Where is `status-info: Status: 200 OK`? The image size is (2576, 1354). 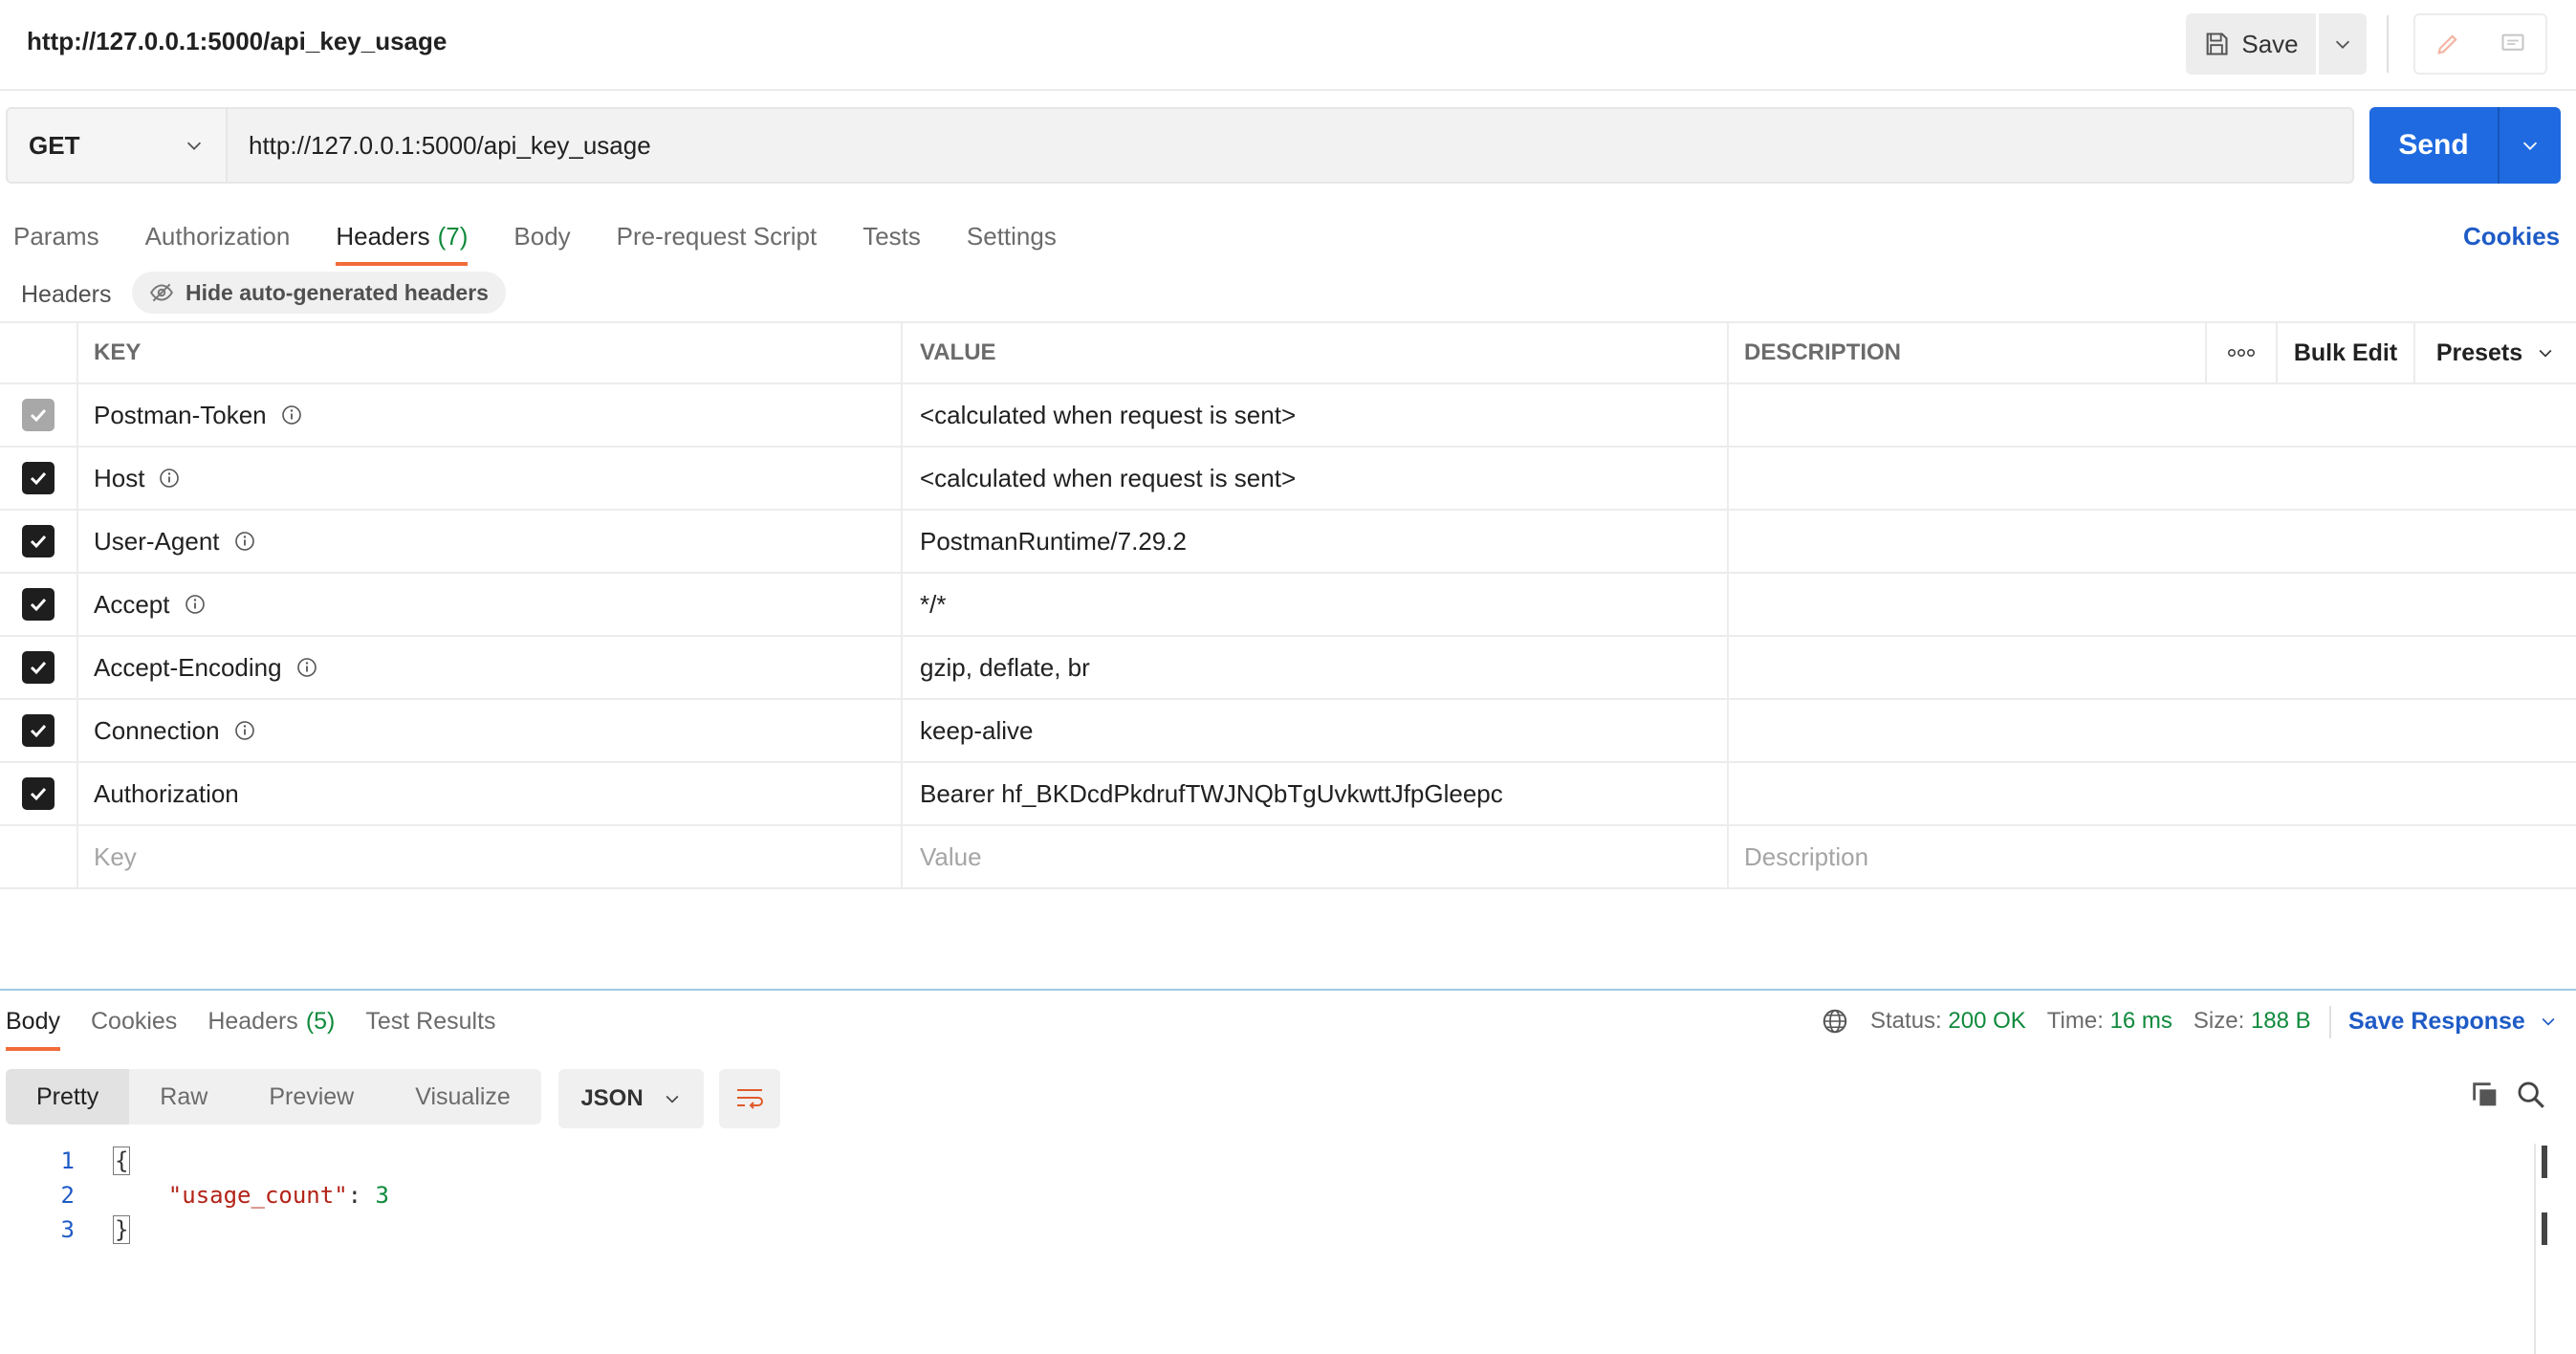
status-info: Status: 200 OK is located at coordinates (1948, 1022).